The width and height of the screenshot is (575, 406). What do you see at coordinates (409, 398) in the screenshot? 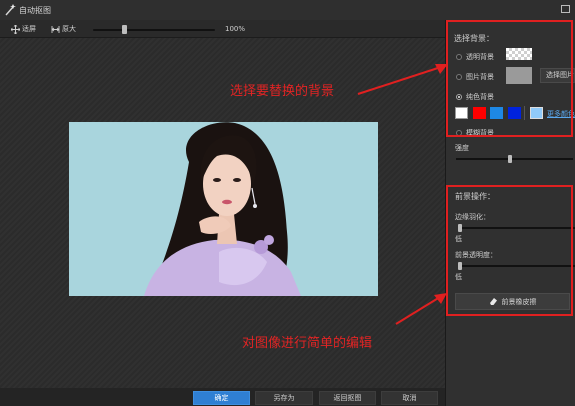
I see `cancel-button: 取消` at bounding box center [409, 398].